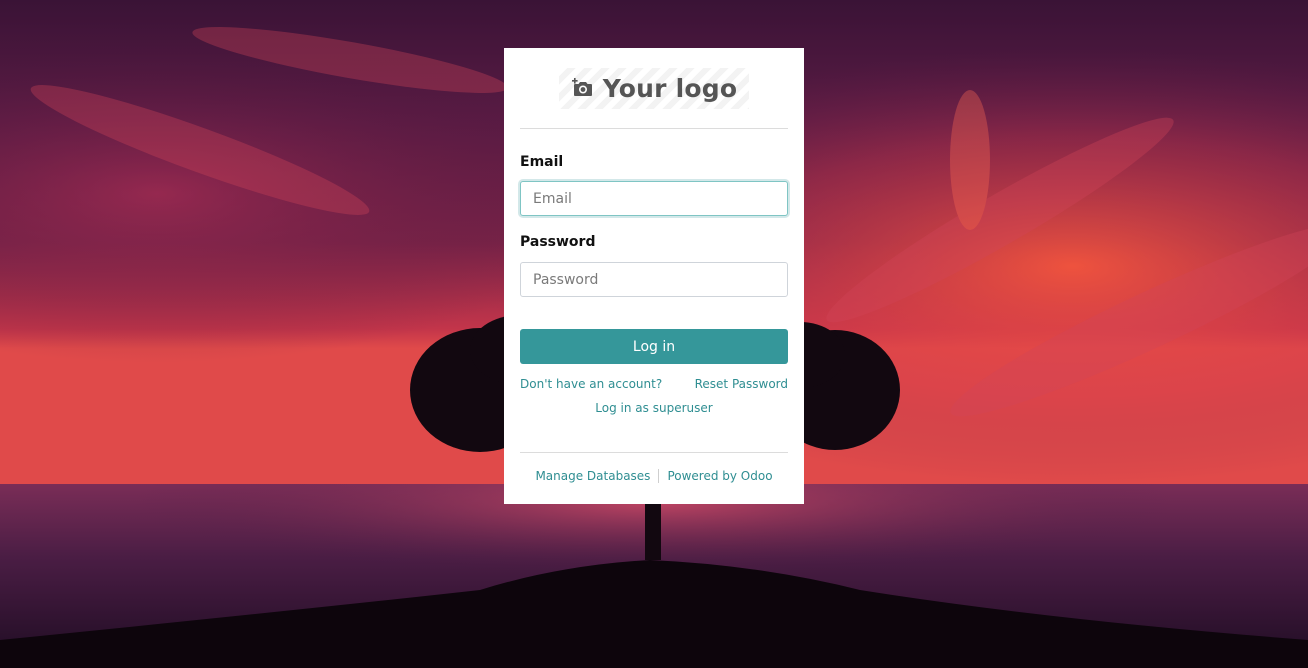  I want to click on reset-password-link: Reset Password, so click(741, 384).